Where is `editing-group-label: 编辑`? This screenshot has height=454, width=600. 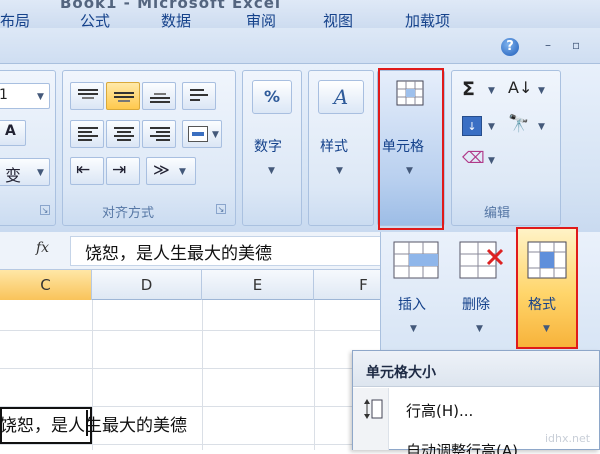
editing-group-label: 编辑 is located at coordinates (497, 213).